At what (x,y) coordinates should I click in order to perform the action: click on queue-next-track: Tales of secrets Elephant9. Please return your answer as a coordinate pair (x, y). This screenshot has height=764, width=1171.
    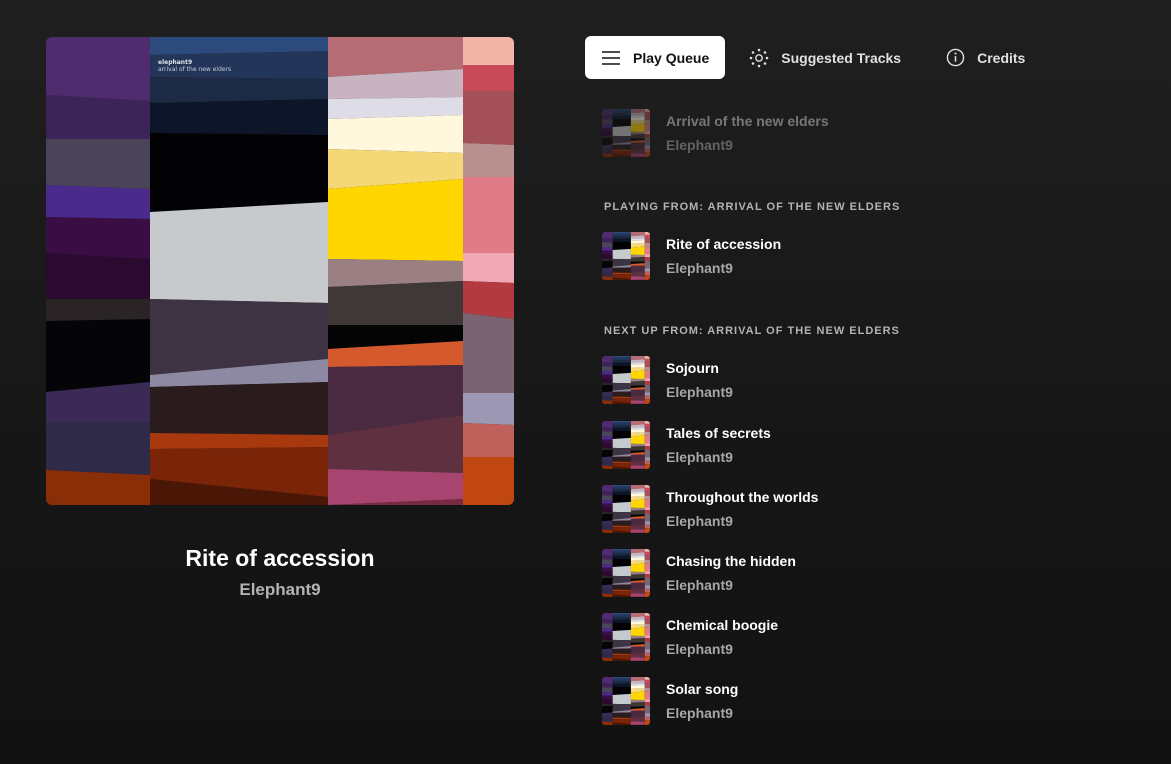
    Looking at the image, I should click on (686, 445).